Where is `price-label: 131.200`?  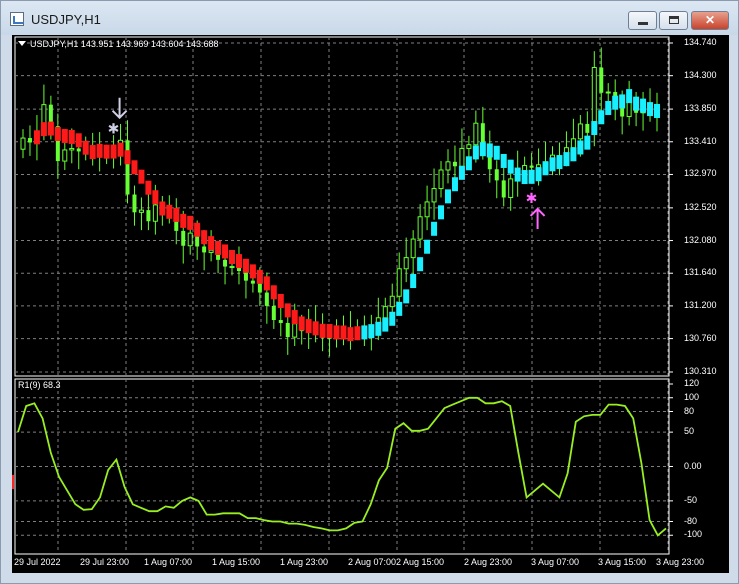
price-label: 131.200 is located at coordinates (700, 304).